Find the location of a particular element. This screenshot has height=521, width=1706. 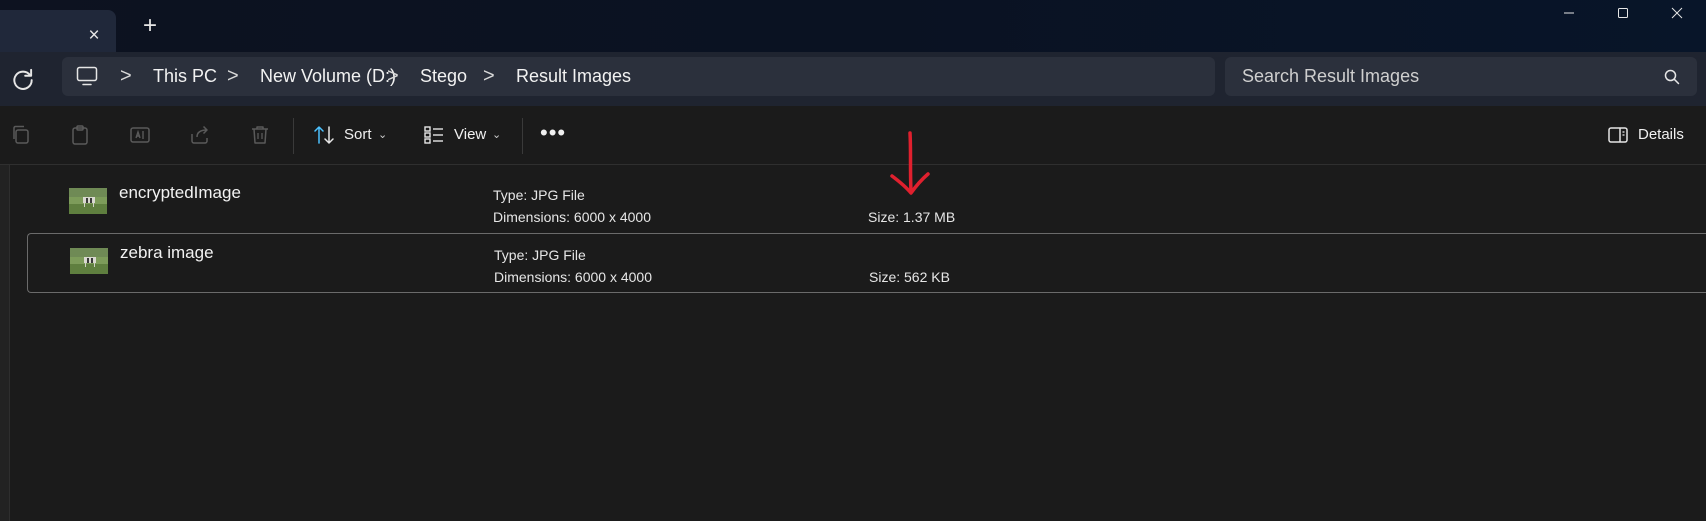

maximize-button is located at coordinates (1623, 14).